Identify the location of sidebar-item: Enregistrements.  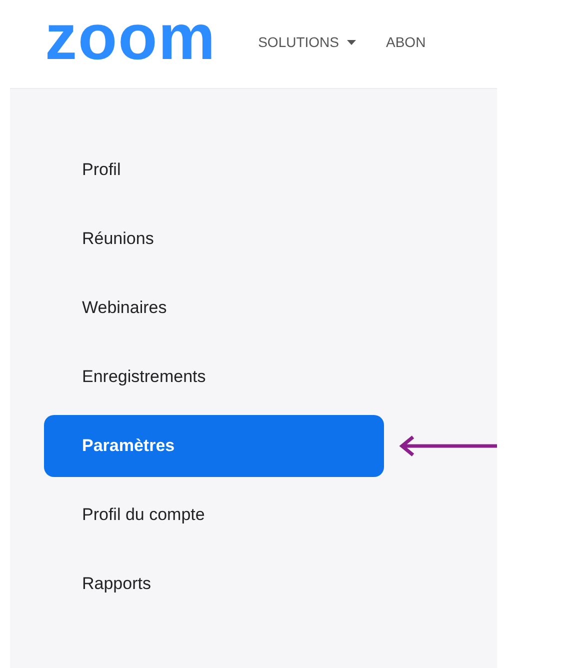
(252, 377).